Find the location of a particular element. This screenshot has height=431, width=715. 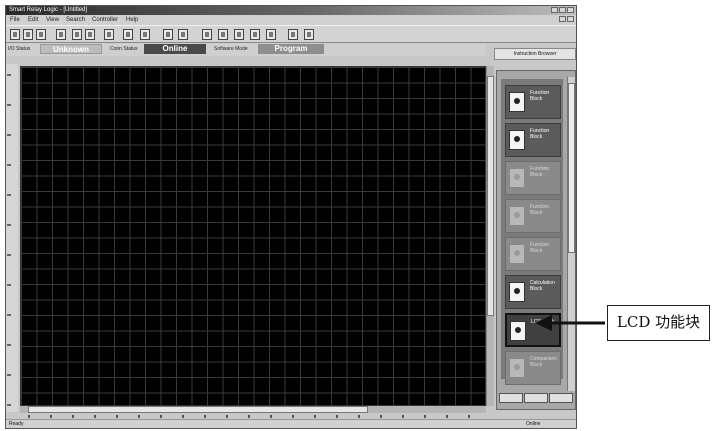

lcd-callout-label: LCD 功能块 is located at coordinates (658, 323).